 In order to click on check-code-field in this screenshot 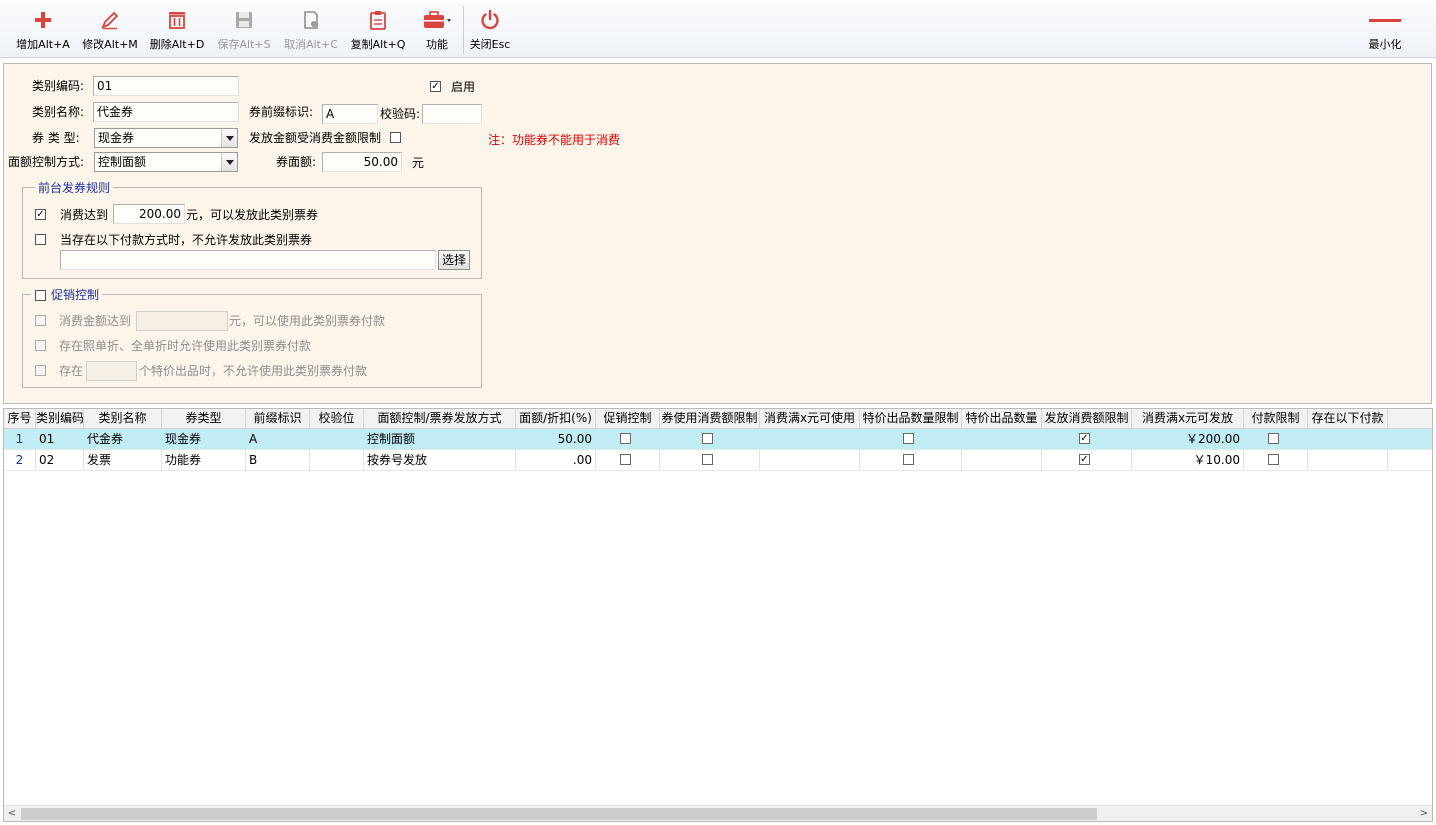, I will do `click(452, 114)`.